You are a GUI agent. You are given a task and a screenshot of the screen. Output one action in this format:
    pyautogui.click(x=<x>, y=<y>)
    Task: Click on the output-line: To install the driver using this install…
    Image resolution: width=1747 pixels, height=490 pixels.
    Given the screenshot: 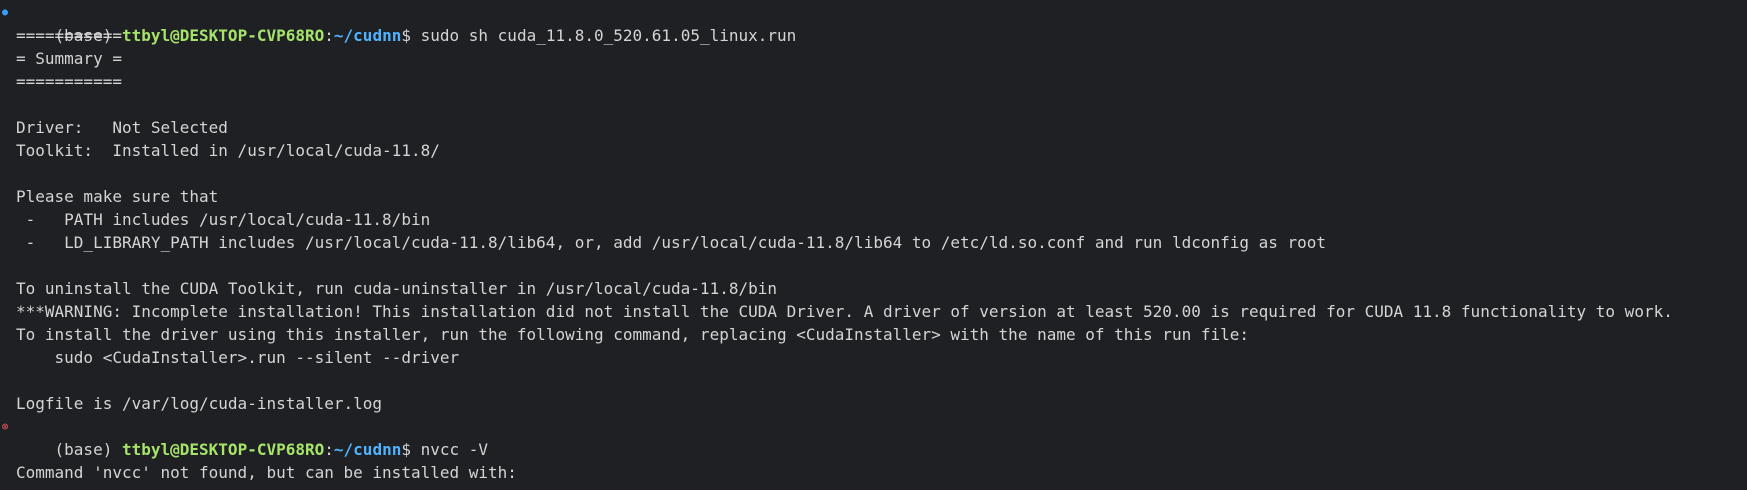 What is the action you would take?
    pyautogui.click(x=632, y=334)
    